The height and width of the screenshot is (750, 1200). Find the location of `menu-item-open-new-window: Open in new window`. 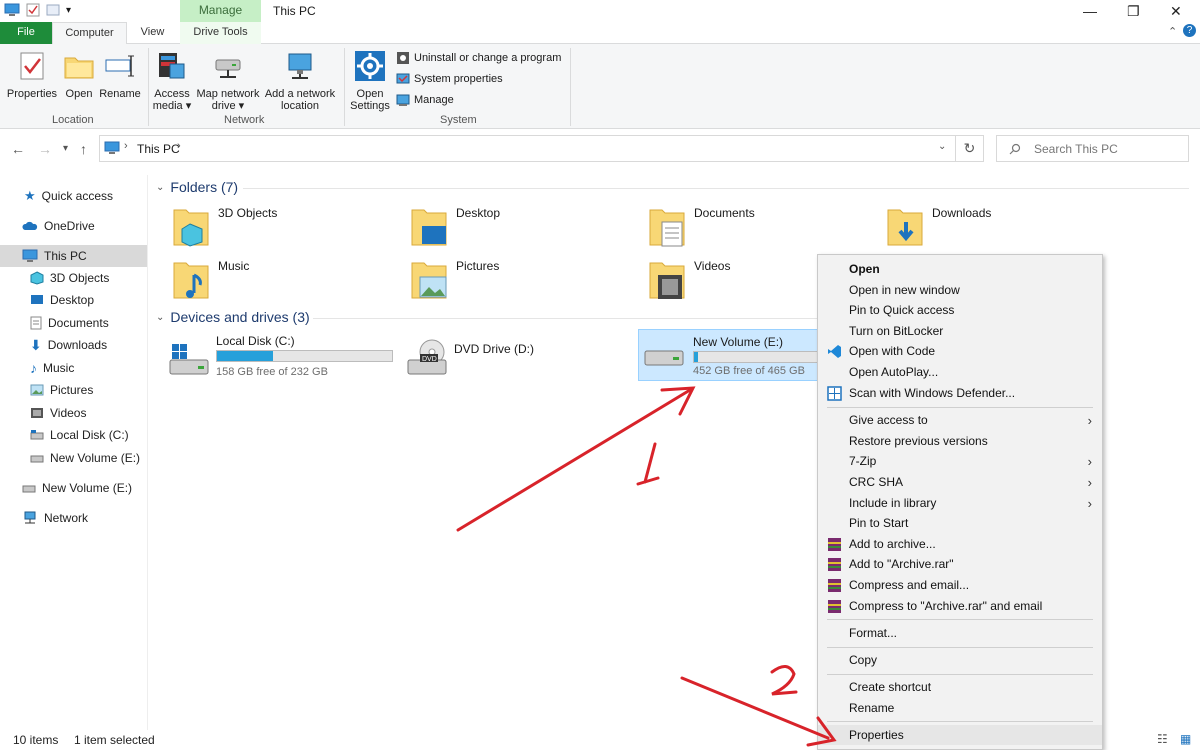

menu-item-open-new-window: Open in new window is located at coordinates (960, 290).